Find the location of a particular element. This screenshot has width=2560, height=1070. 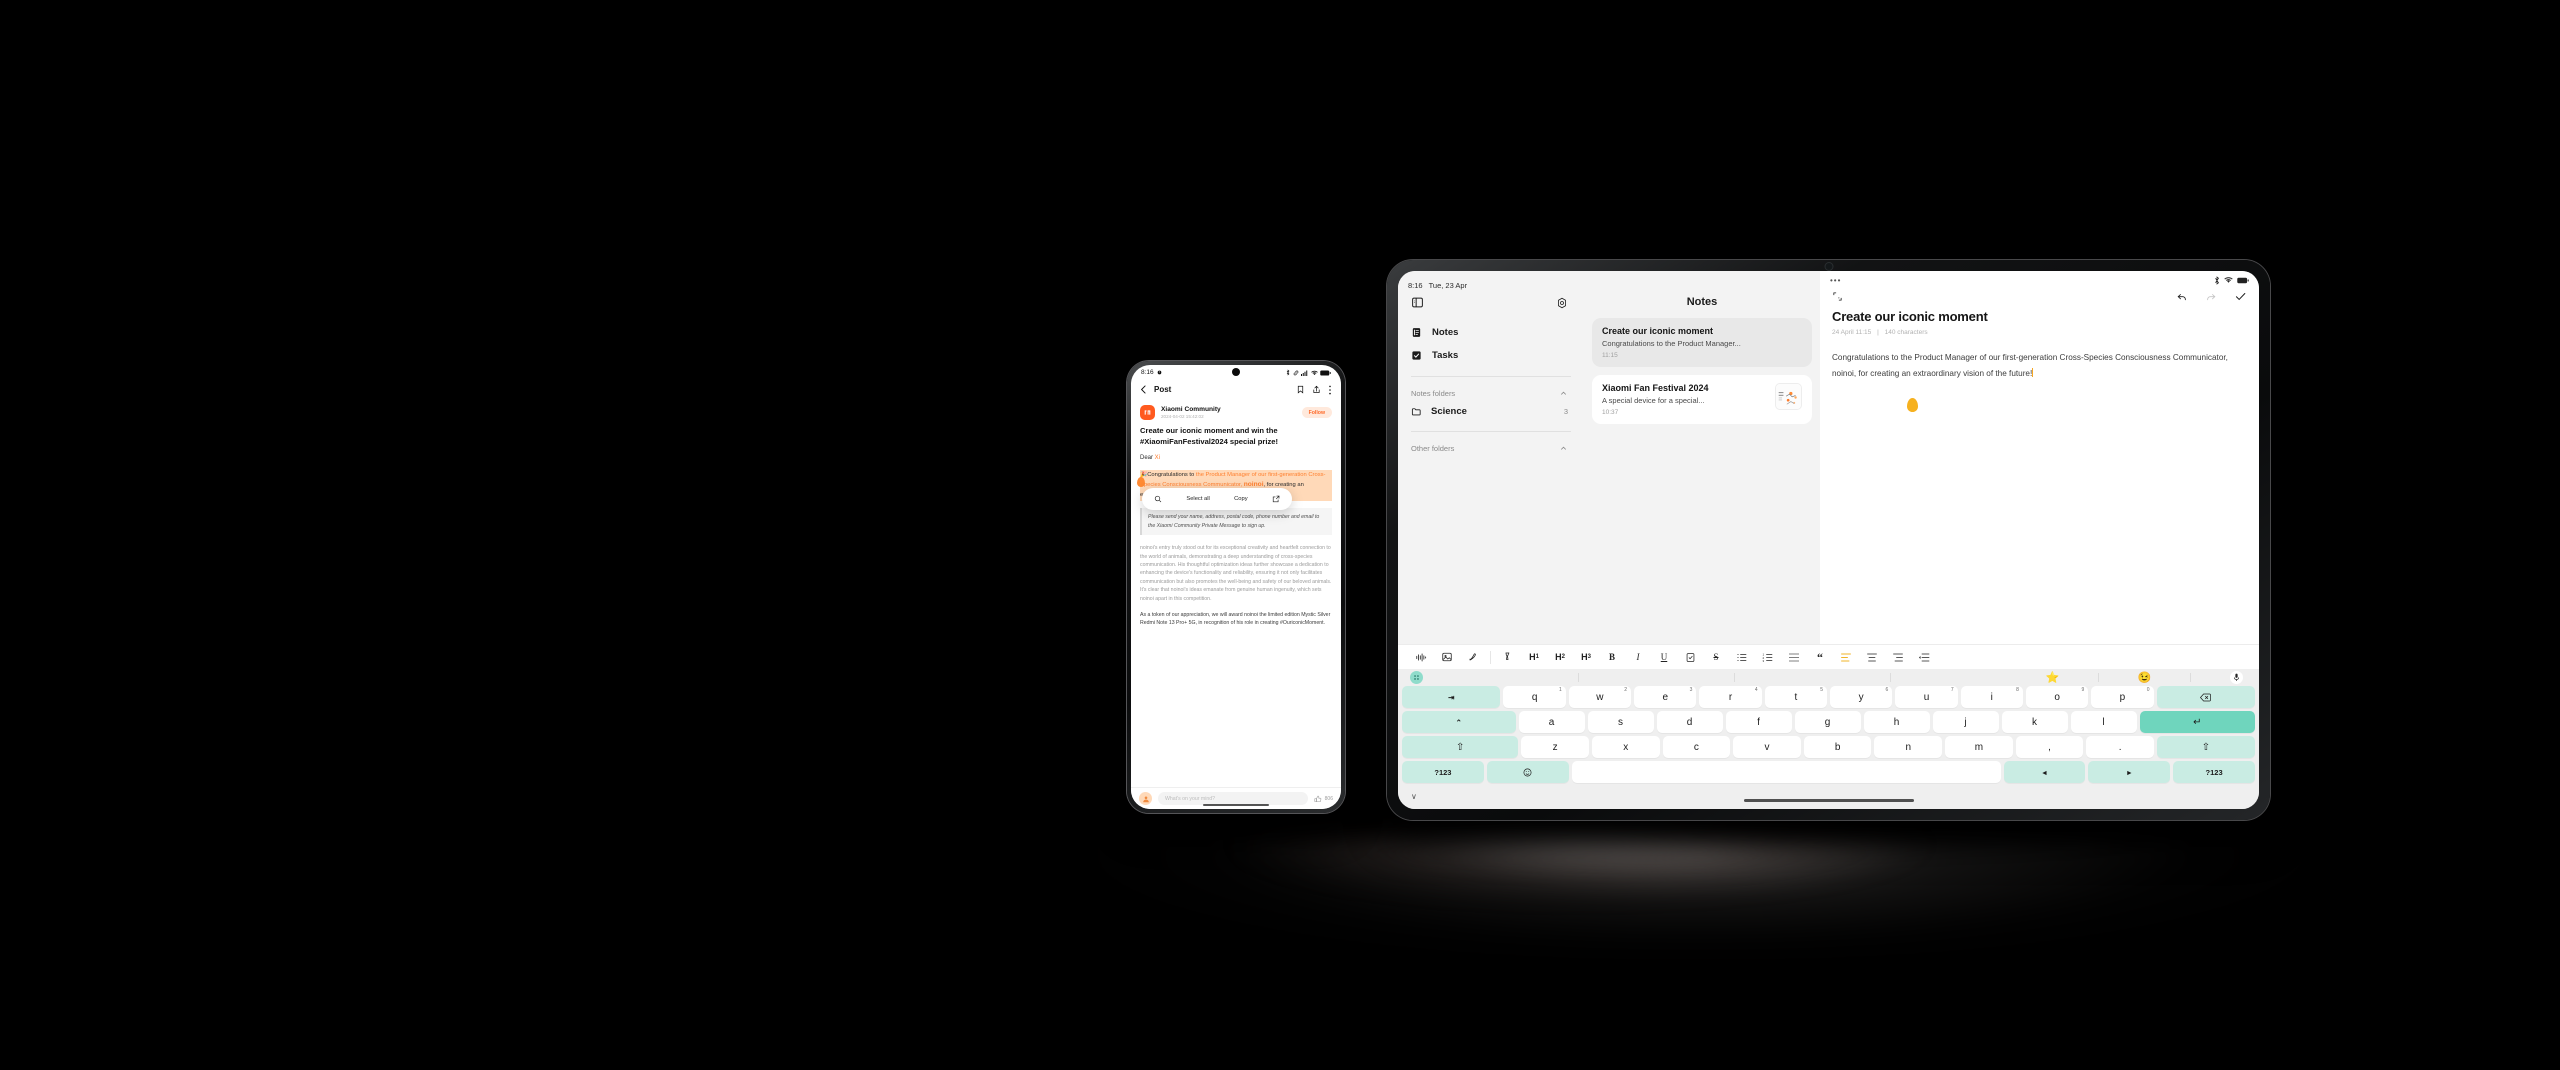

sidebar-group-notes-folders: Notes folders is located at coordinates (1491, 393).